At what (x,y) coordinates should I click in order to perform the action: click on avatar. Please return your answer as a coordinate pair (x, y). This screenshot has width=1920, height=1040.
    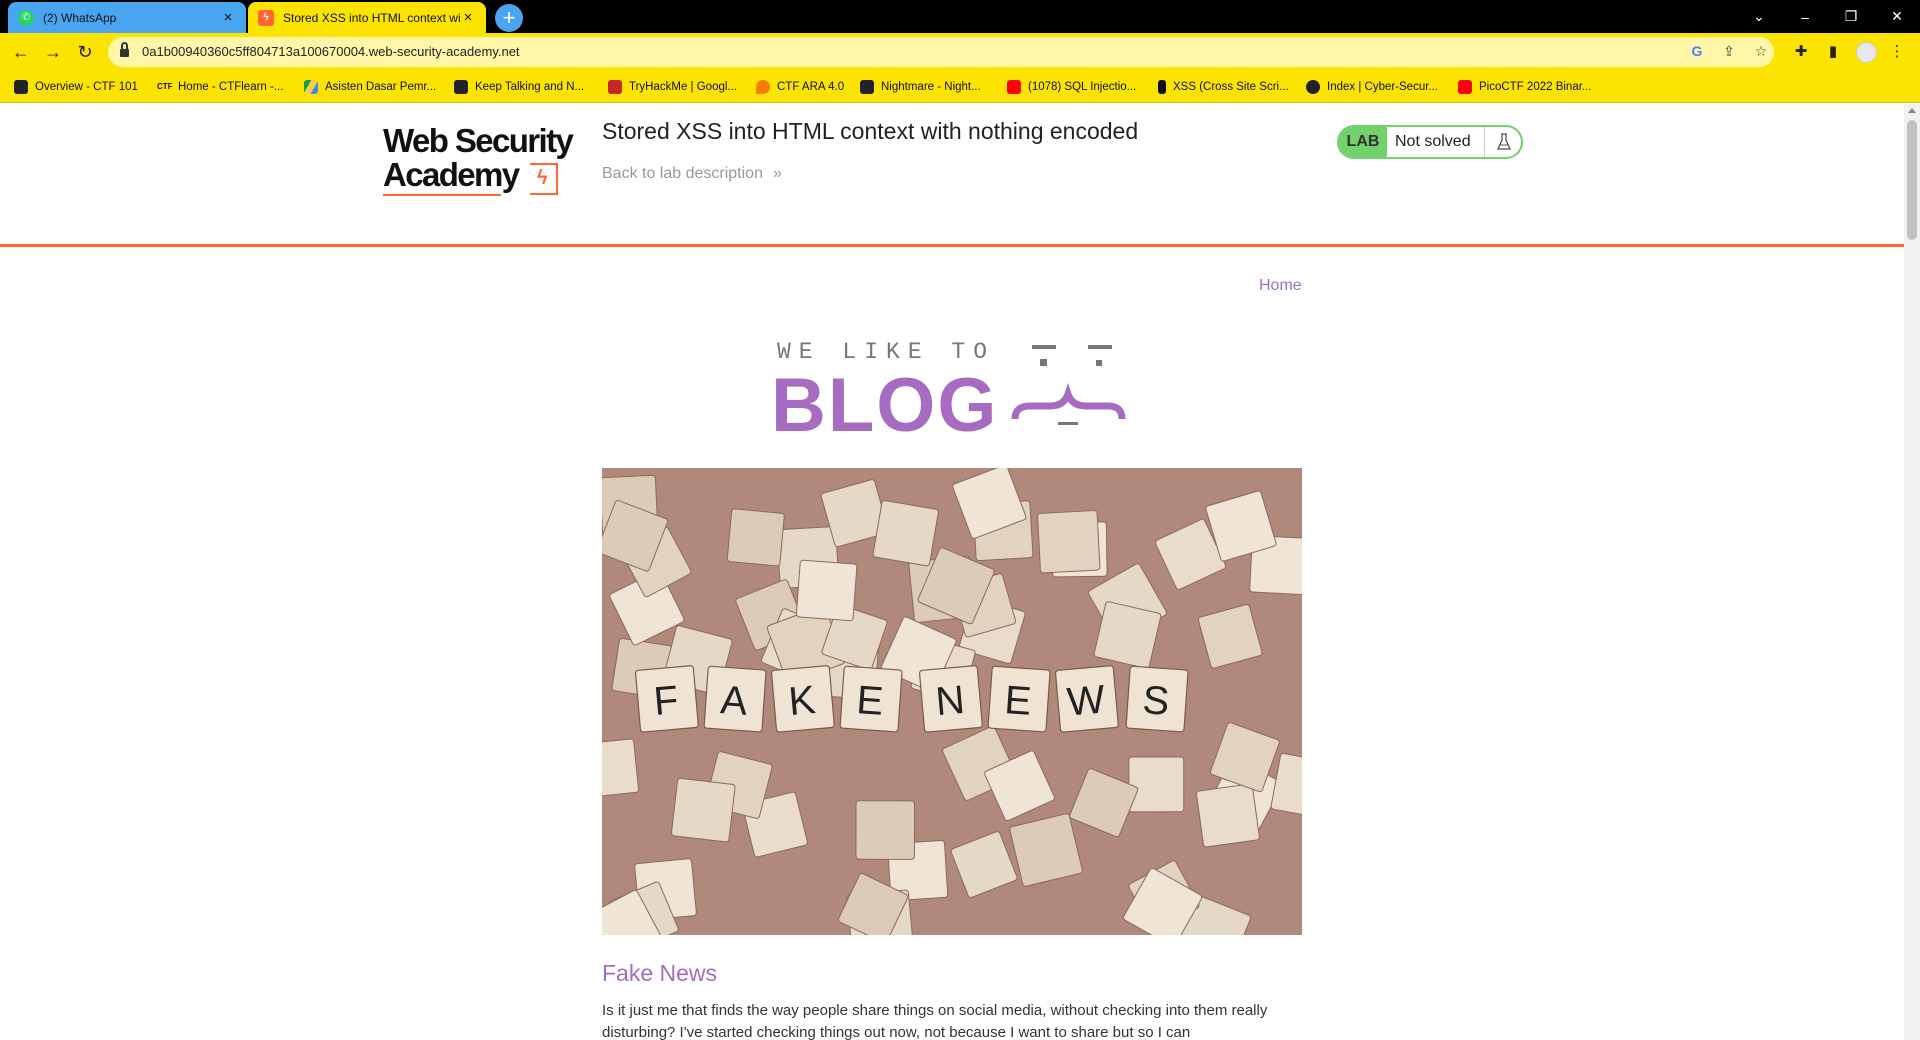
    Looking at the image, I should click on (1866, 52).